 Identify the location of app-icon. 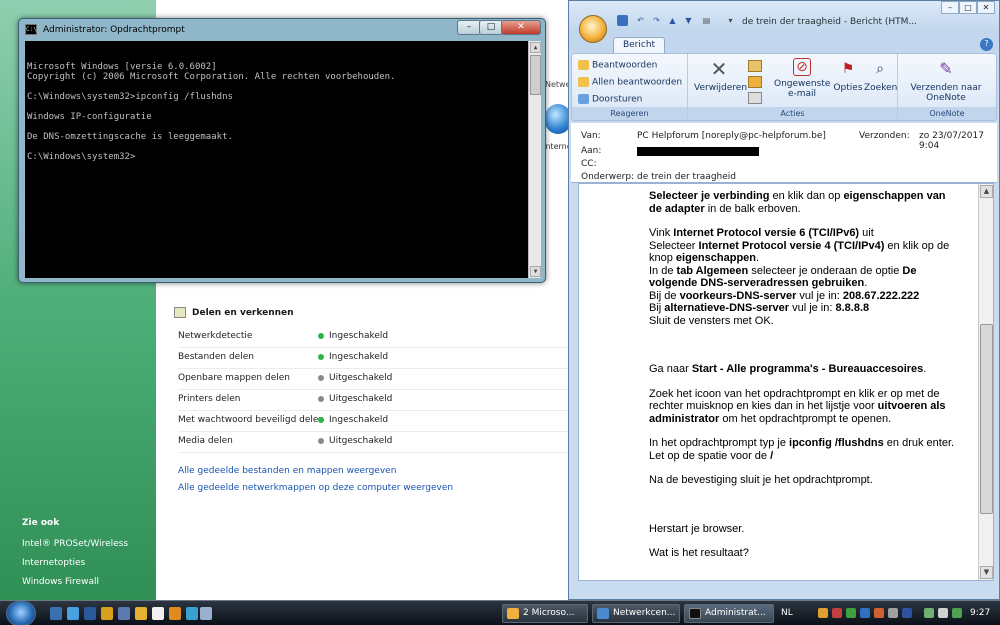
(206, 613).